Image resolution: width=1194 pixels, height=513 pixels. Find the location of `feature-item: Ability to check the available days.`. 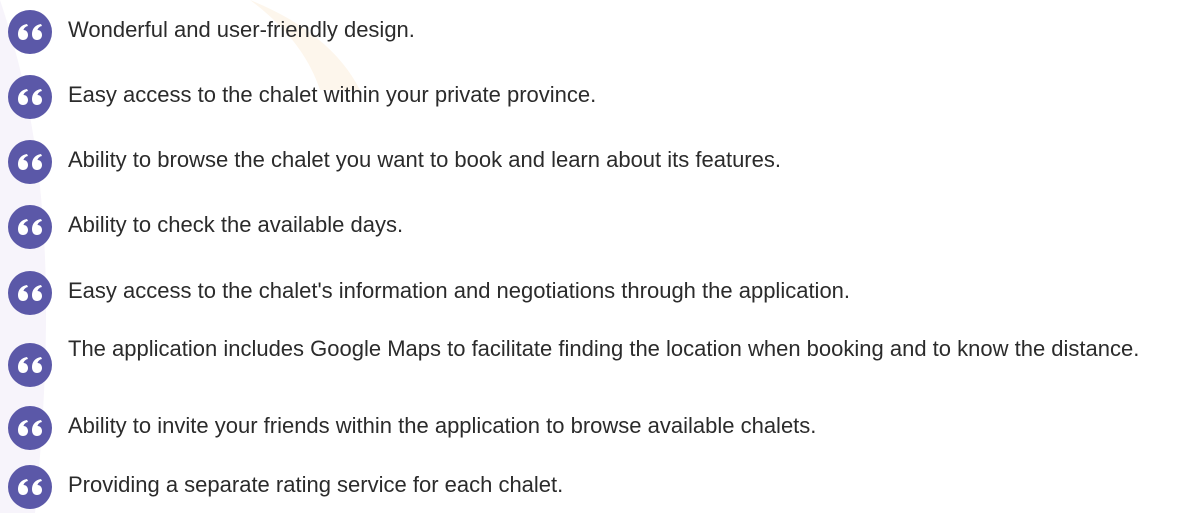

feature-item: Ability to check the available days. is located at coordinates (205, 227).